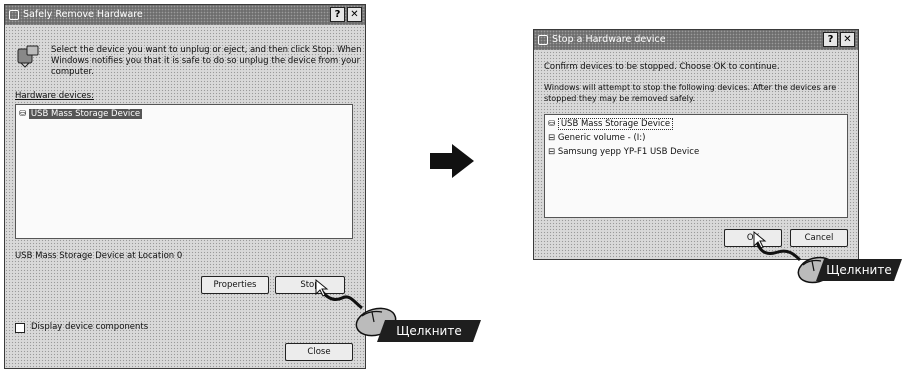 This screenshot has width=906, height=372. I want to click on hardware-devices-list: ⛁ USB Mass Storage Device, so click(184, 171).